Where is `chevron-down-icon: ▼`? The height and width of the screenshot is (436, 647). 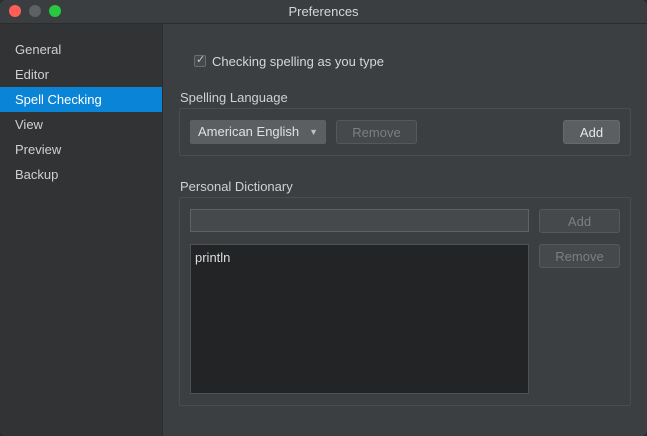 chevron-down-icon: ▼ is located at coordinates (313, 132).